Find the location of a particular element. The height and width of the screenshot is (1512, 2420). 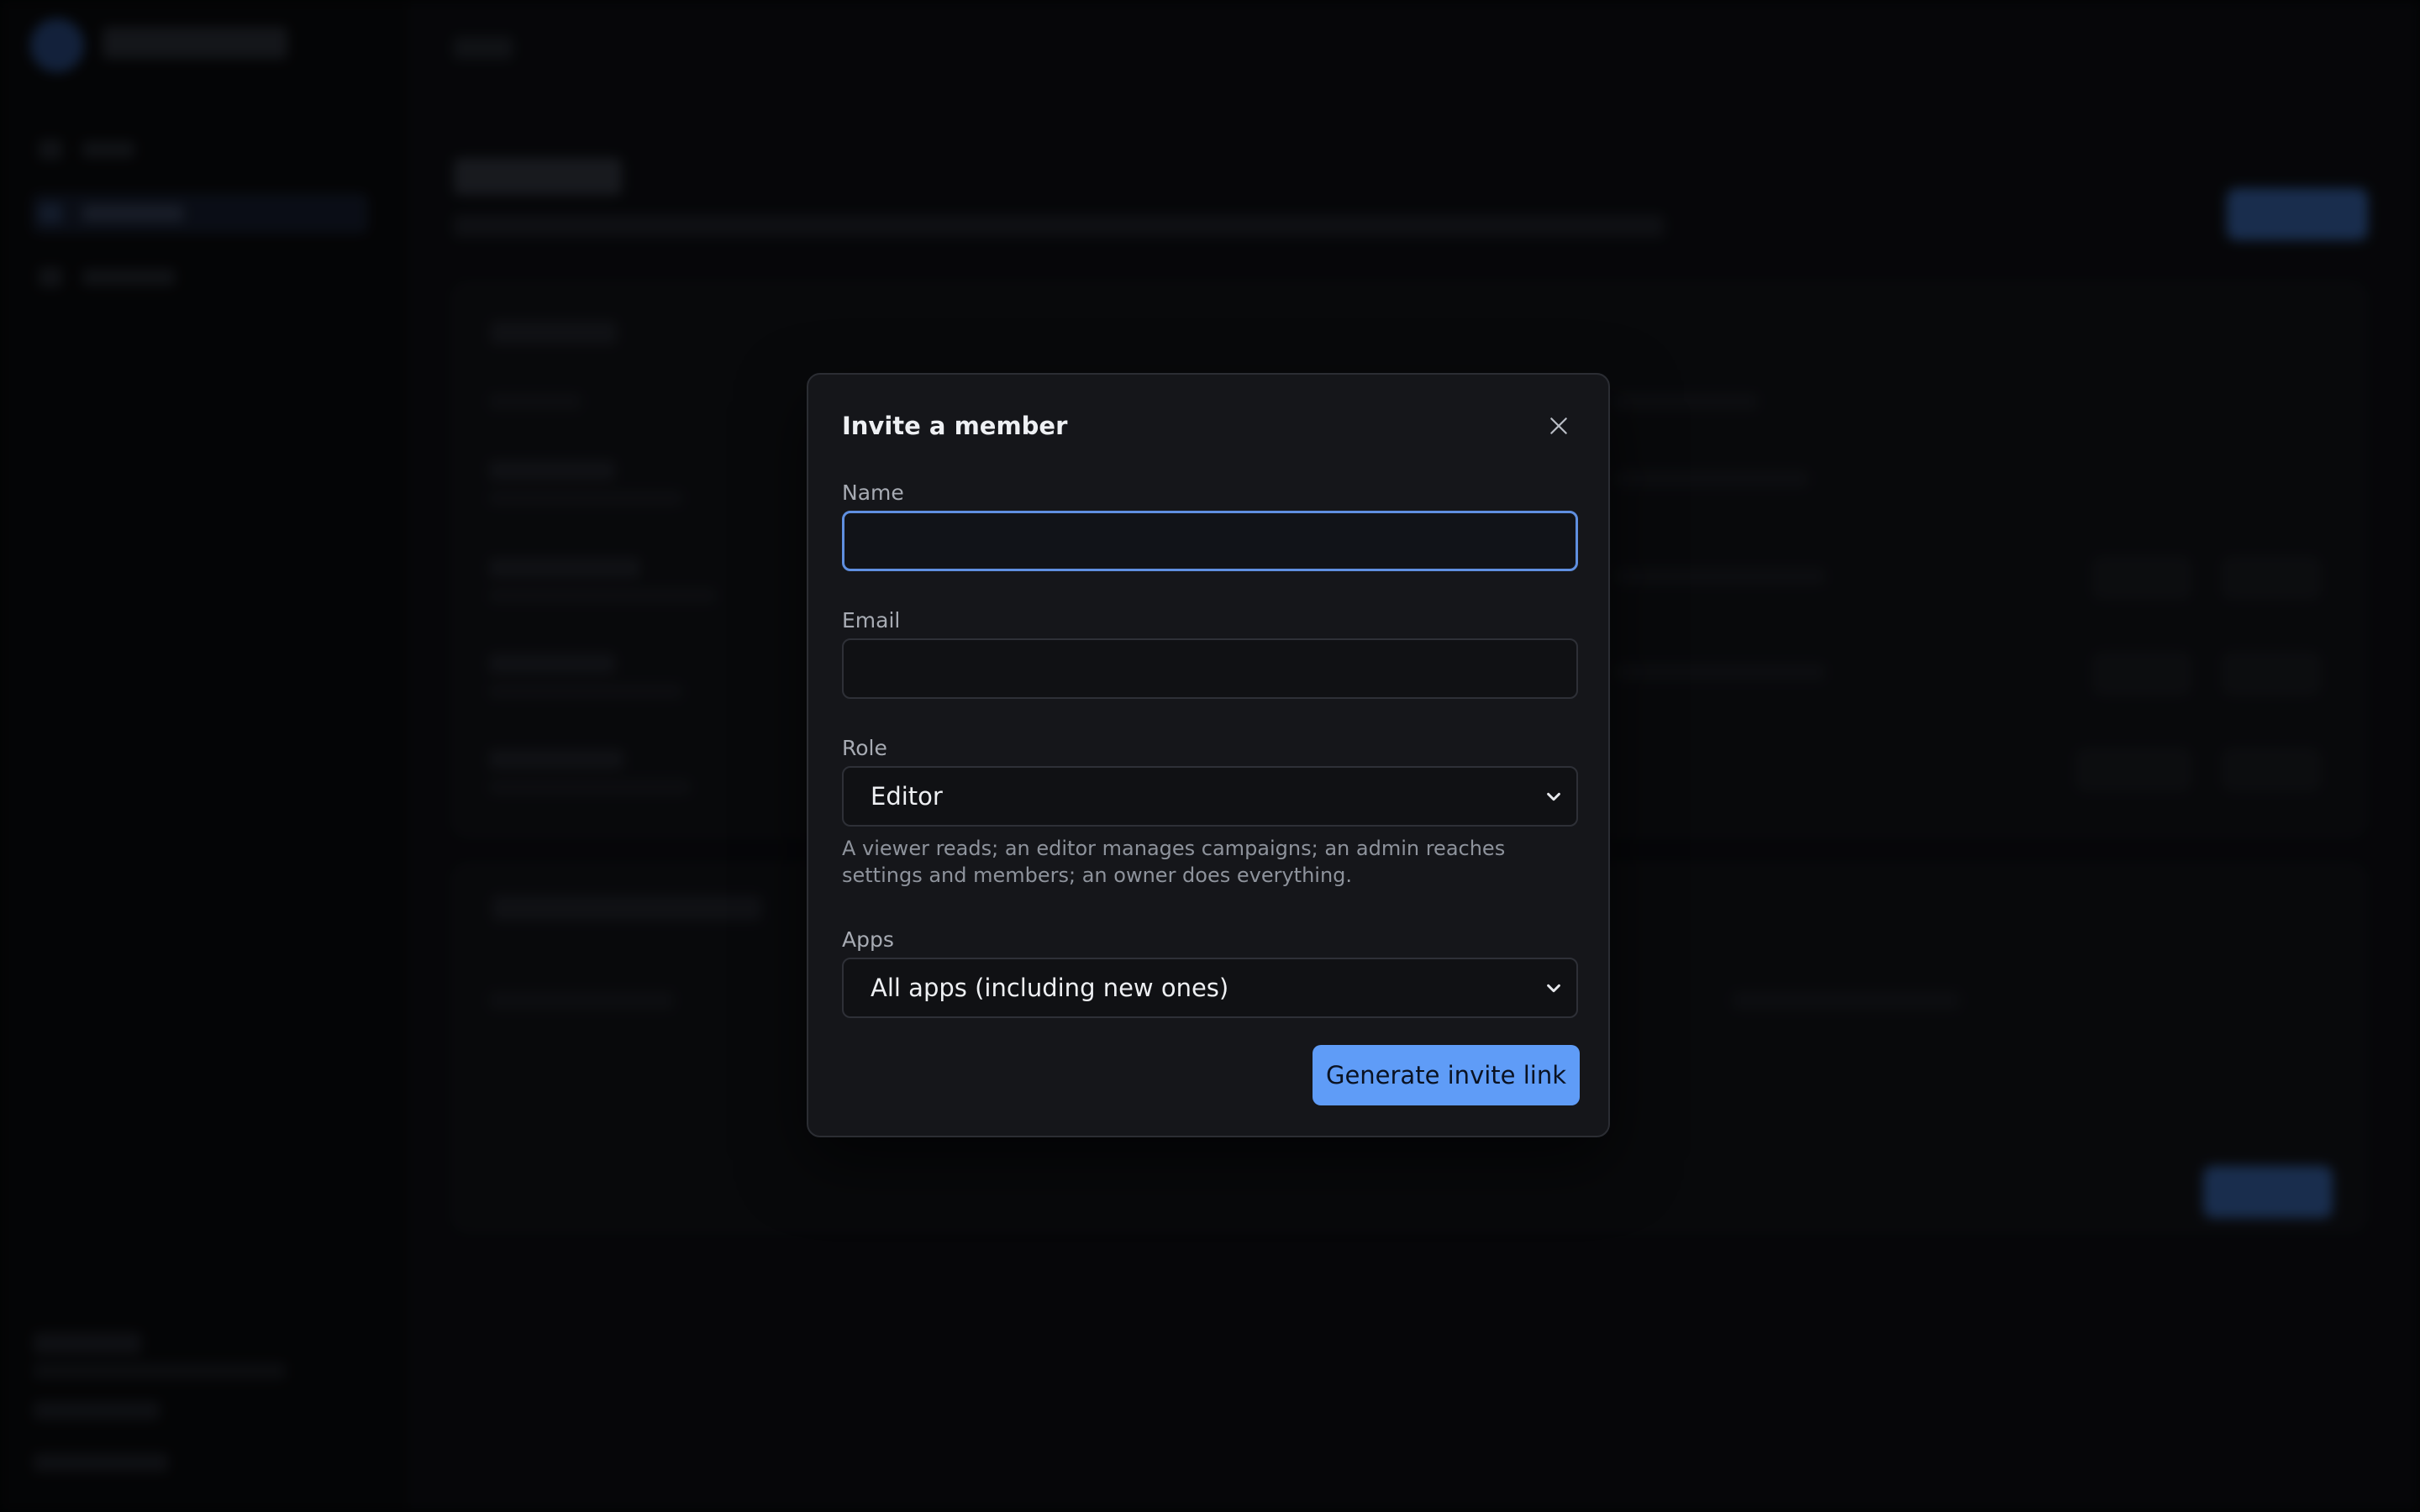

name-input is located at coordinates (1210, 541).